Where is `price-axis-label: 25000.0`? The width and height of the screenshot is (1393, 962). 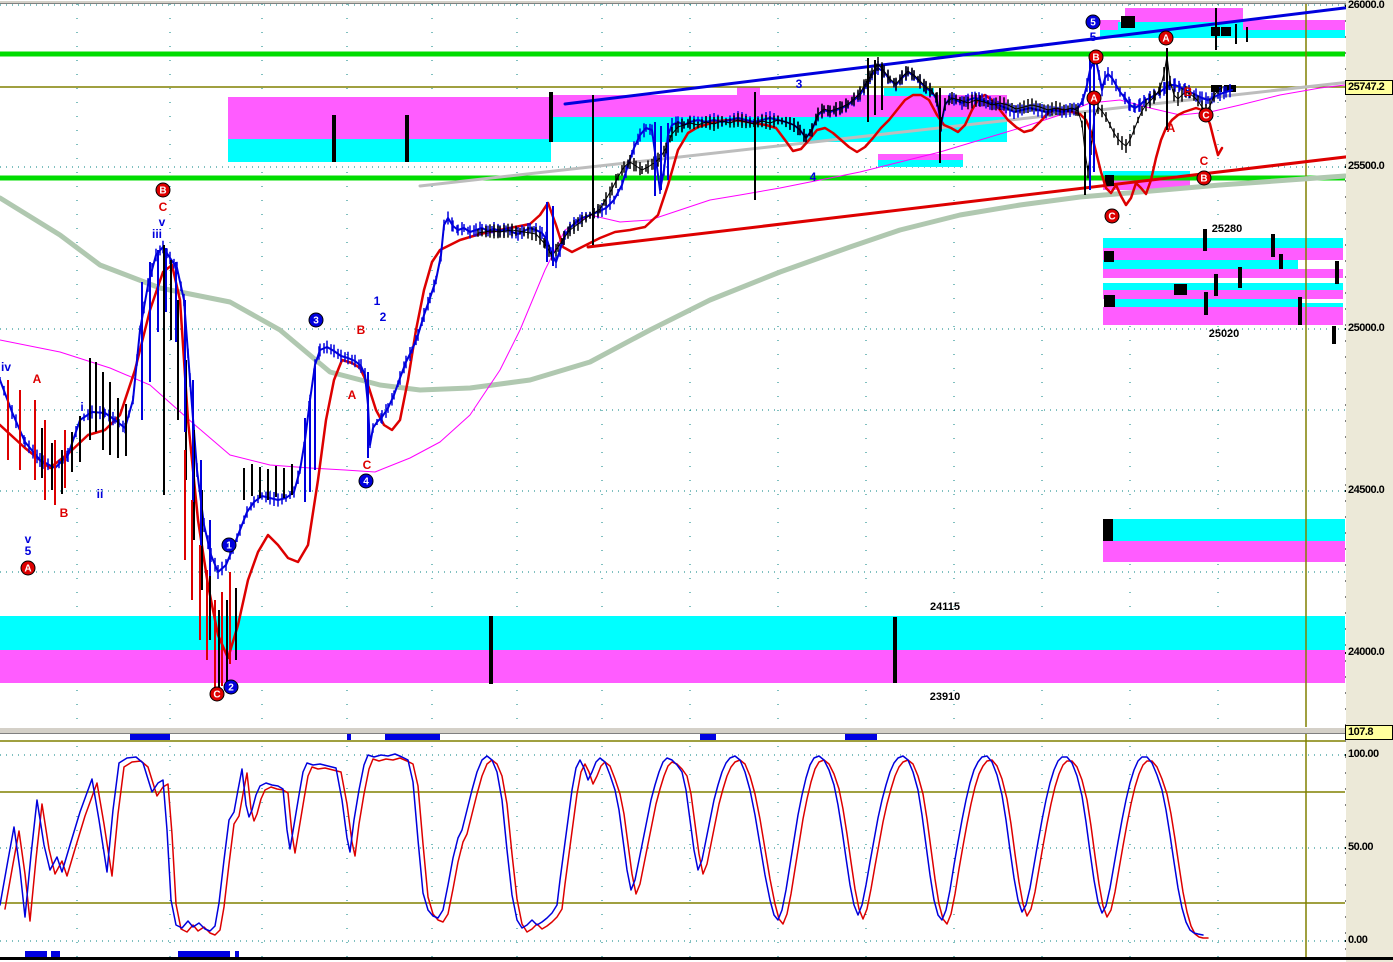 price-axis-label: 25000.0 is located at coordinates (1366, 328).